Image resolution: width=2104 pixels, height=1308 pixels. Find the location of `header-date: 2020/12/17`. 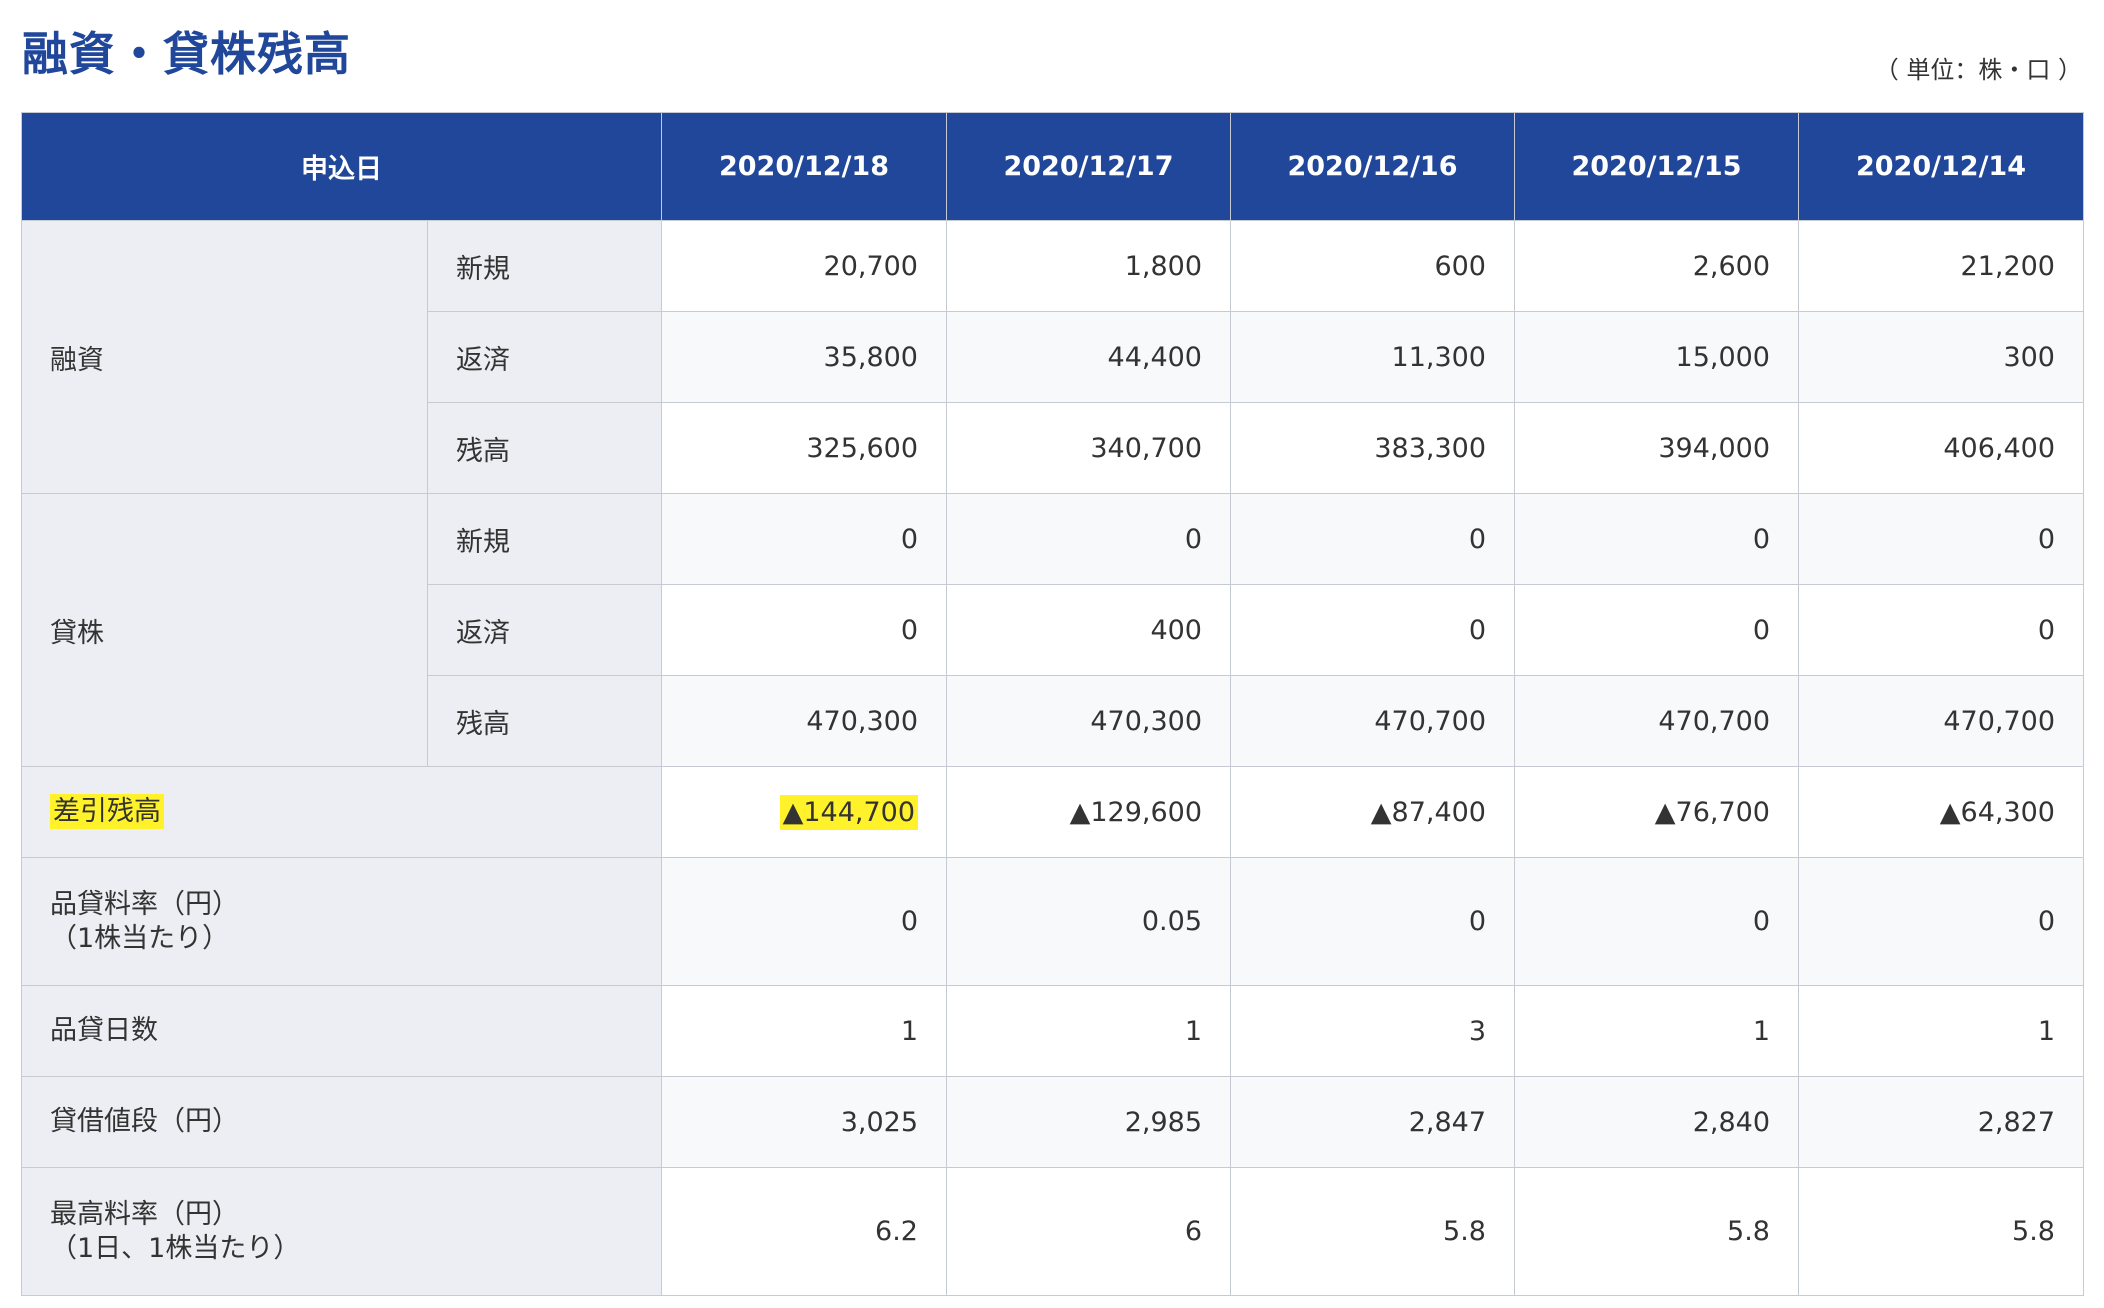

header-date: 2020/12/17 is located at coordinates (1088, 166).